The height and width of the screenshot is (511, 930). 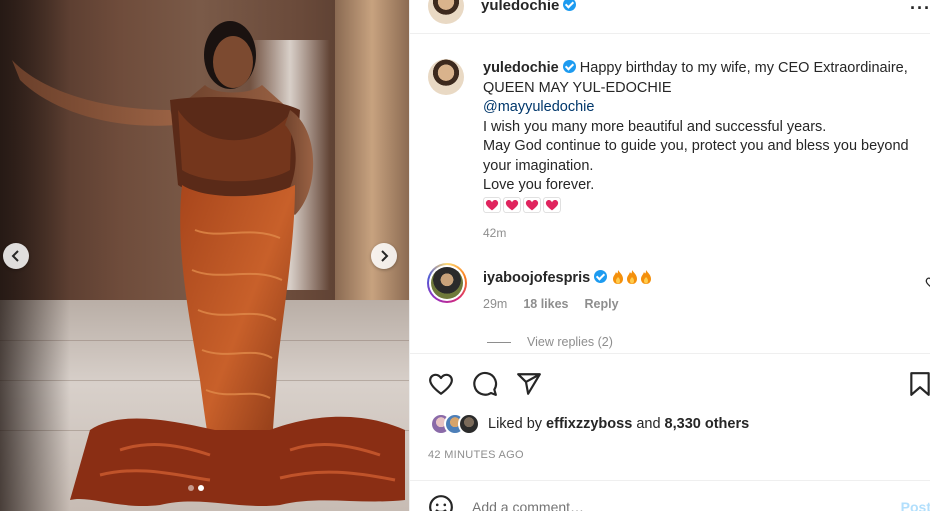 I want to click on comment-text: iyaboojofespris 🔥🔥🔥, so click(x=568, y=277).